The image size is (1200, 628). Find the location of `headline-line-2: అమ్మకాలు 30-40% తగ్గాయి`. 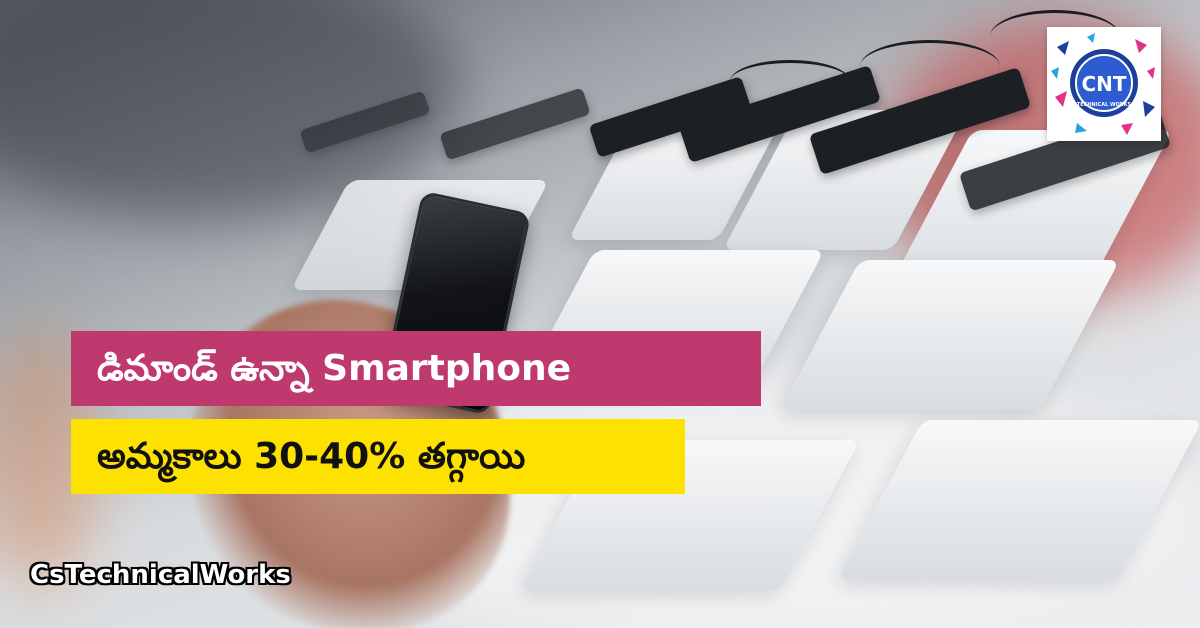

headline-line-2: అమ్మకాలు 30-40% తగ్గాయి is located at coordinates (378, 456).